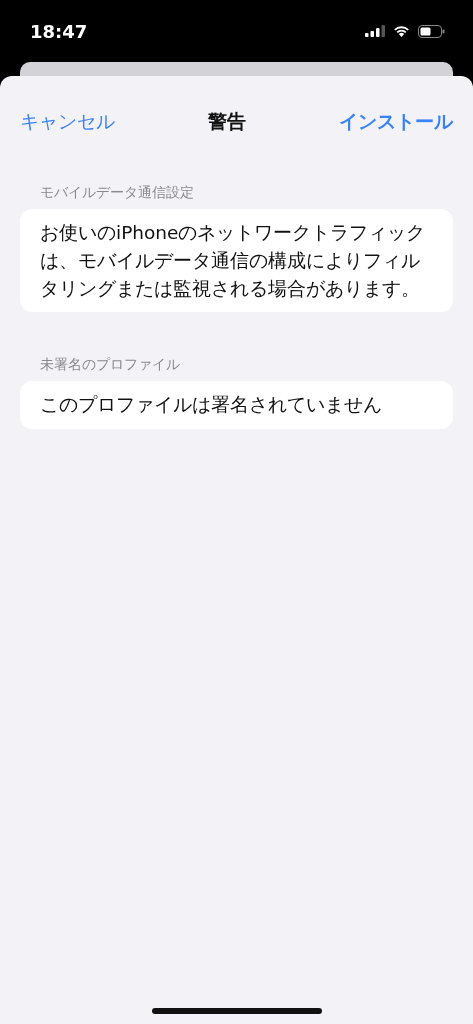 The width and height of the screenshot is (473, 1024). What do you see at coordinates (236, 405) in the screenshot?
I see `section-text: このプロファイルは署名されていません` at bounding box center [236, 405].